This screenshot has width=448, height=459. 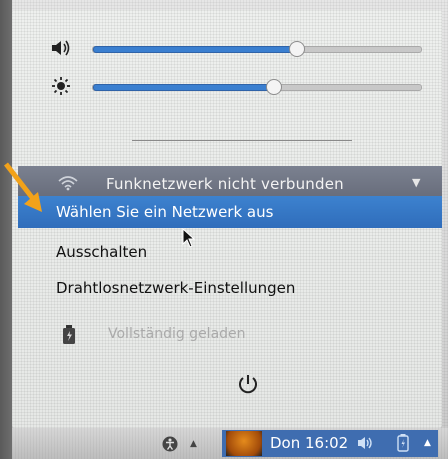 I want to click on brightness-slider, so click(x=257, y=87).